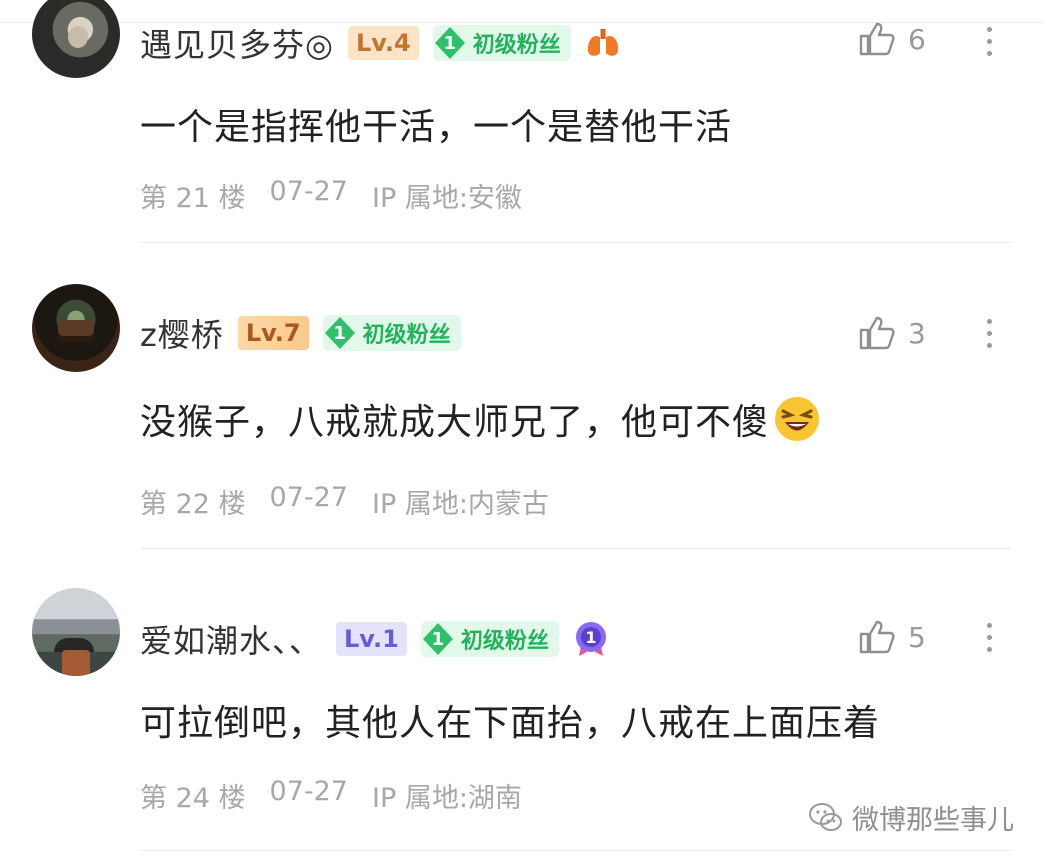 Image resolution: width=1044 pixels, height=864 pixels. I want to click on username: z樱桥, so click(182, 333).